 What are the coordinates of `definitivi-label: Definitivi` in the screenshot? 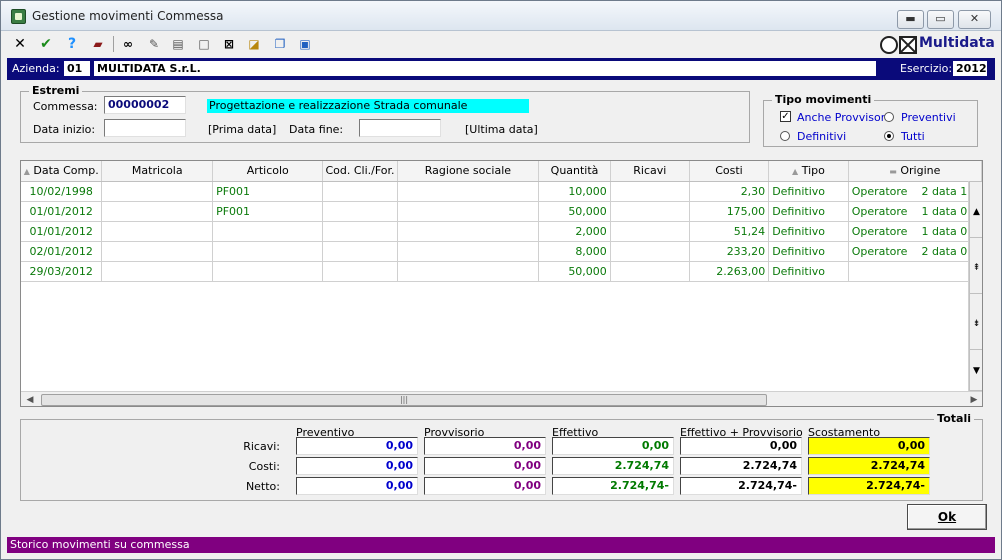 It's located at (821, 136).